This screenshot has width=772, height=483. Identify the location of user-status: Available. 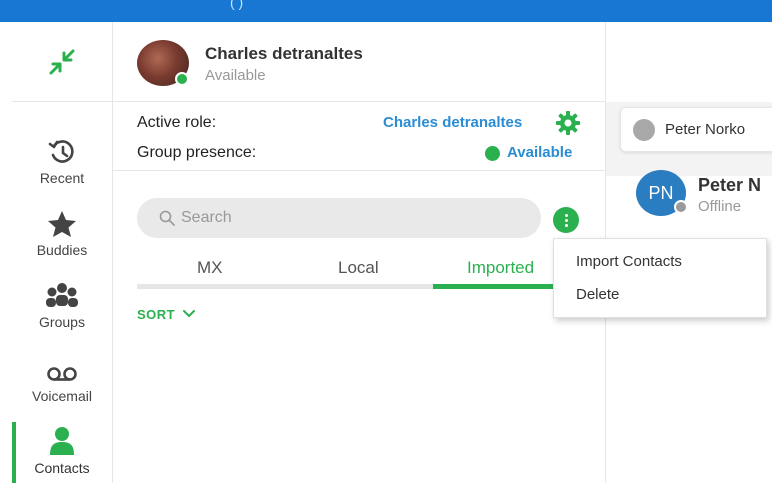
(235, 75).